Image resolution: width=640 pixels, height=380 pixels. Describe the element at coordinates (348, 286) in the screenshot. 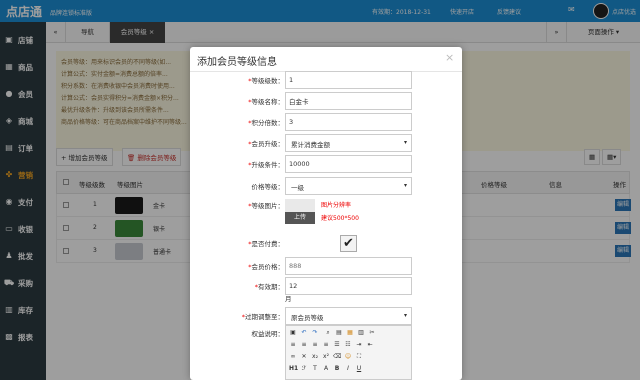

I see `validity-input` at that location.